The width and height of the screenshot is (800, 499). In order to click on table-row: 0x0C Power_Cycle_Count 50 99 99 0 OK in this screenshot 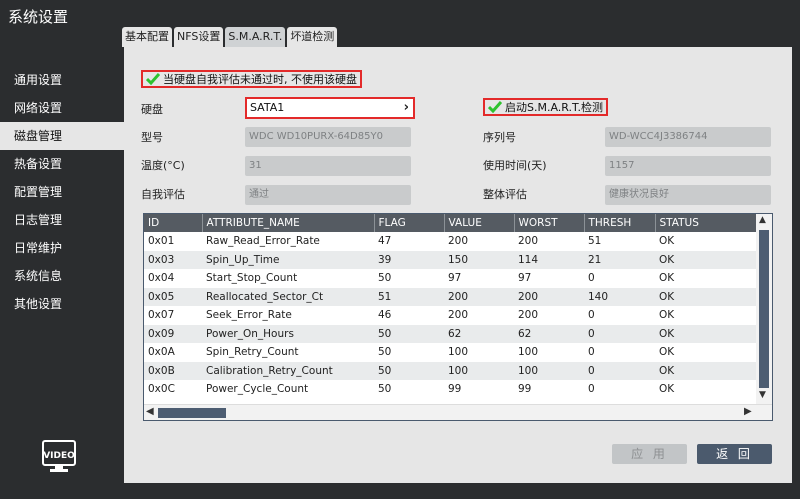, I will do `click(450, 389)`.